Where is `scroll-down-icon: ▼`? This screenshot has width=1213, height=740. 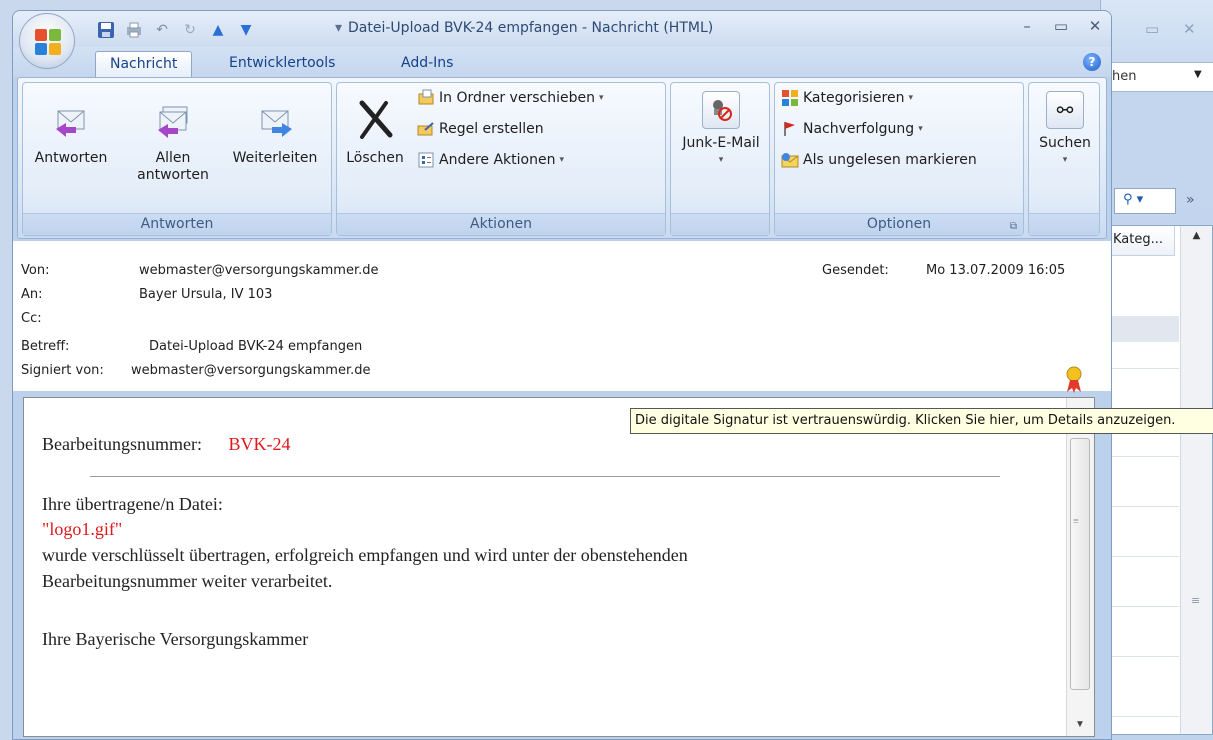
scroll-down-icon: ▼ is located at coordinates (1080, 724).